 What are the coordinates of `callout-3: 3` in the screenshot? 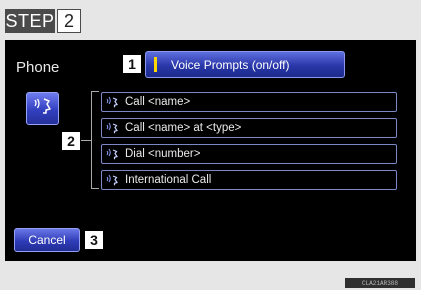 It's located at (94, 240).